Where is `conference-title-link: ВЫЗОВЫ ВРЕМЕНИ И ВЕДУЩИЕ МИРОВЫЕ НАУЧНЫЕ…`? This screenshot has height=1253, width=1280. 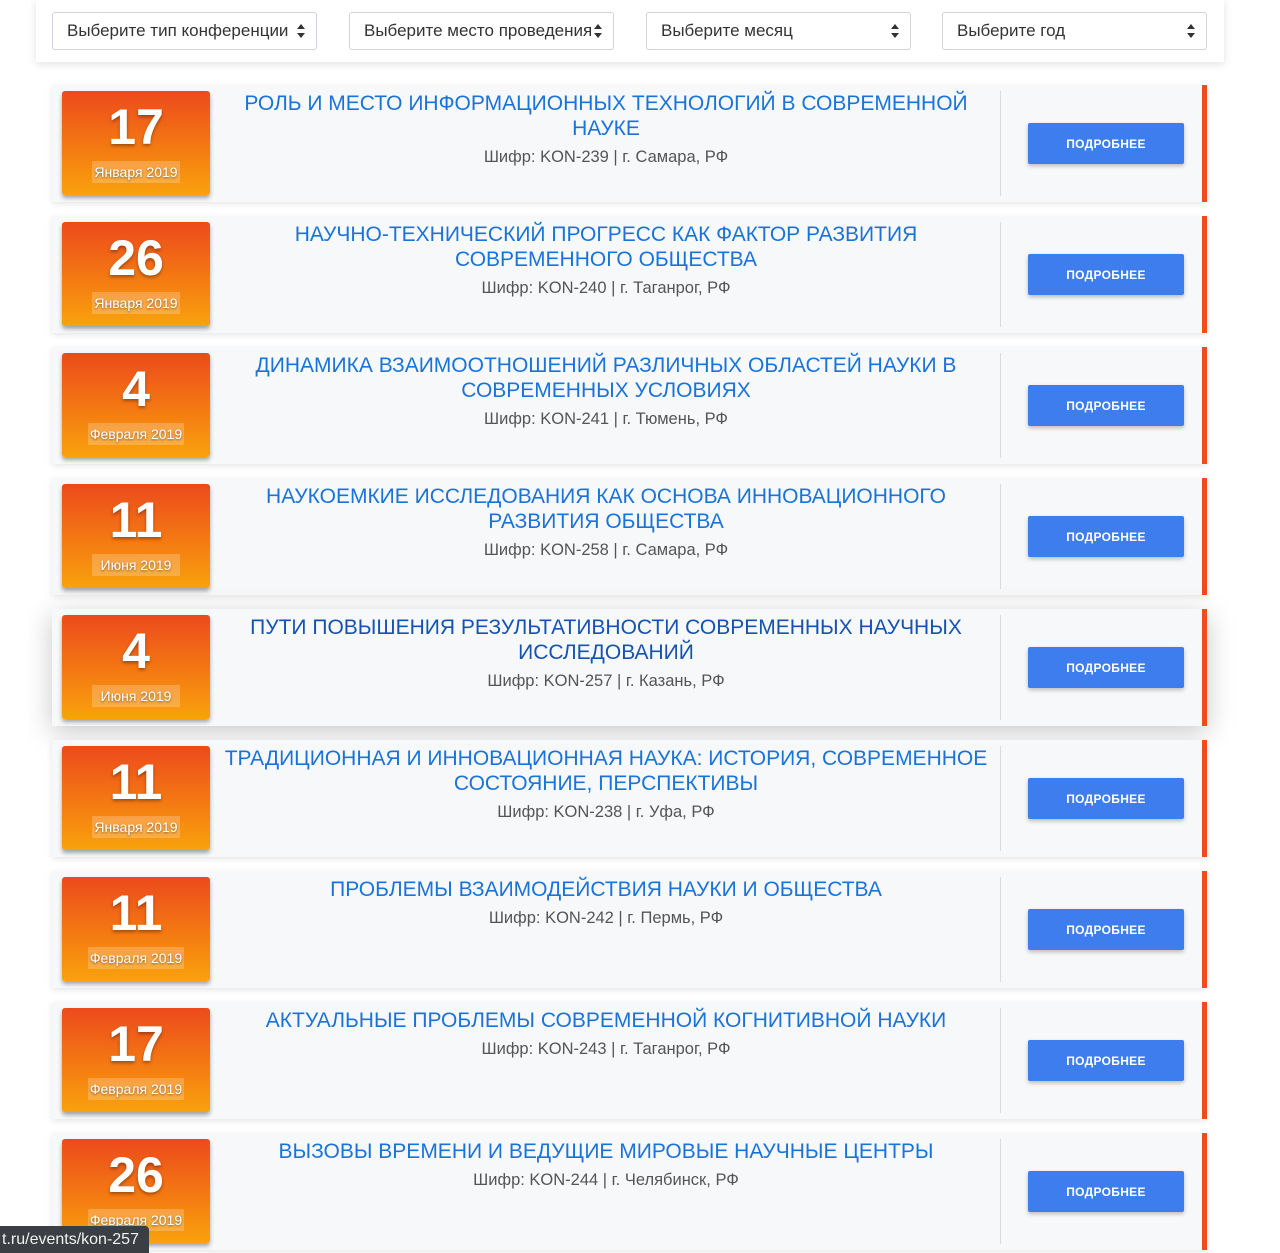 conference-title-link: ВЫЗОВЫ ВРЕМЕНИ И ВЕДУЩИЕ МИРОВЫЕ НАУЧНЫЕ… is located at coordinates (606, 1151).